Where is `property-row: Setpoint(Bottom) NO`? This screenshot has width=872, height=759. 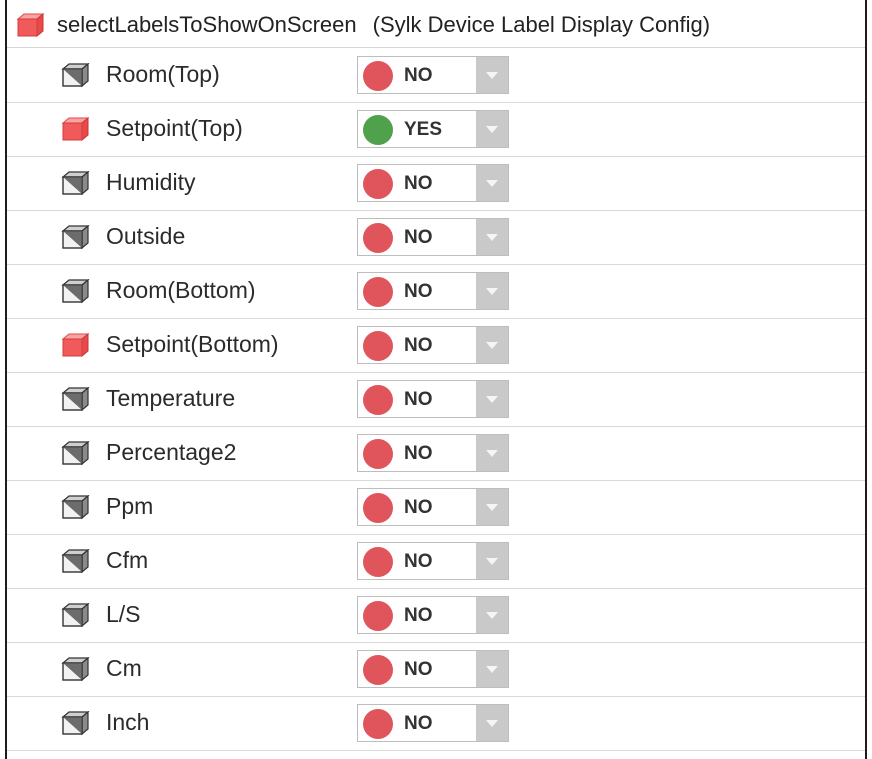
property-row: Setpoint(Bottom) NO is located at coordinates (436, 345).